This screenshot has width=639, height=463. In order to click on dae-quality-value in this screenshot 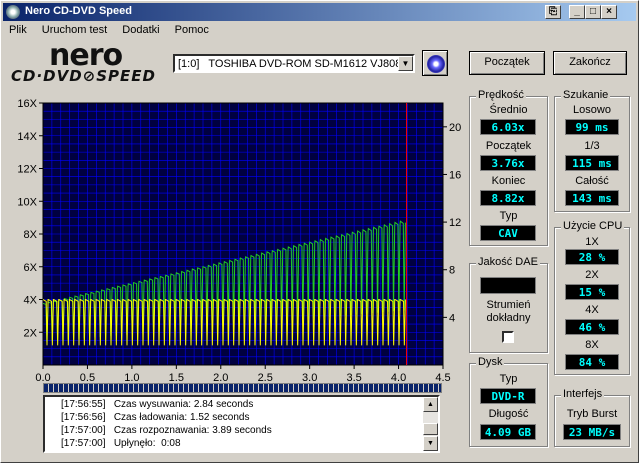, I will do `click(508, 285)`.